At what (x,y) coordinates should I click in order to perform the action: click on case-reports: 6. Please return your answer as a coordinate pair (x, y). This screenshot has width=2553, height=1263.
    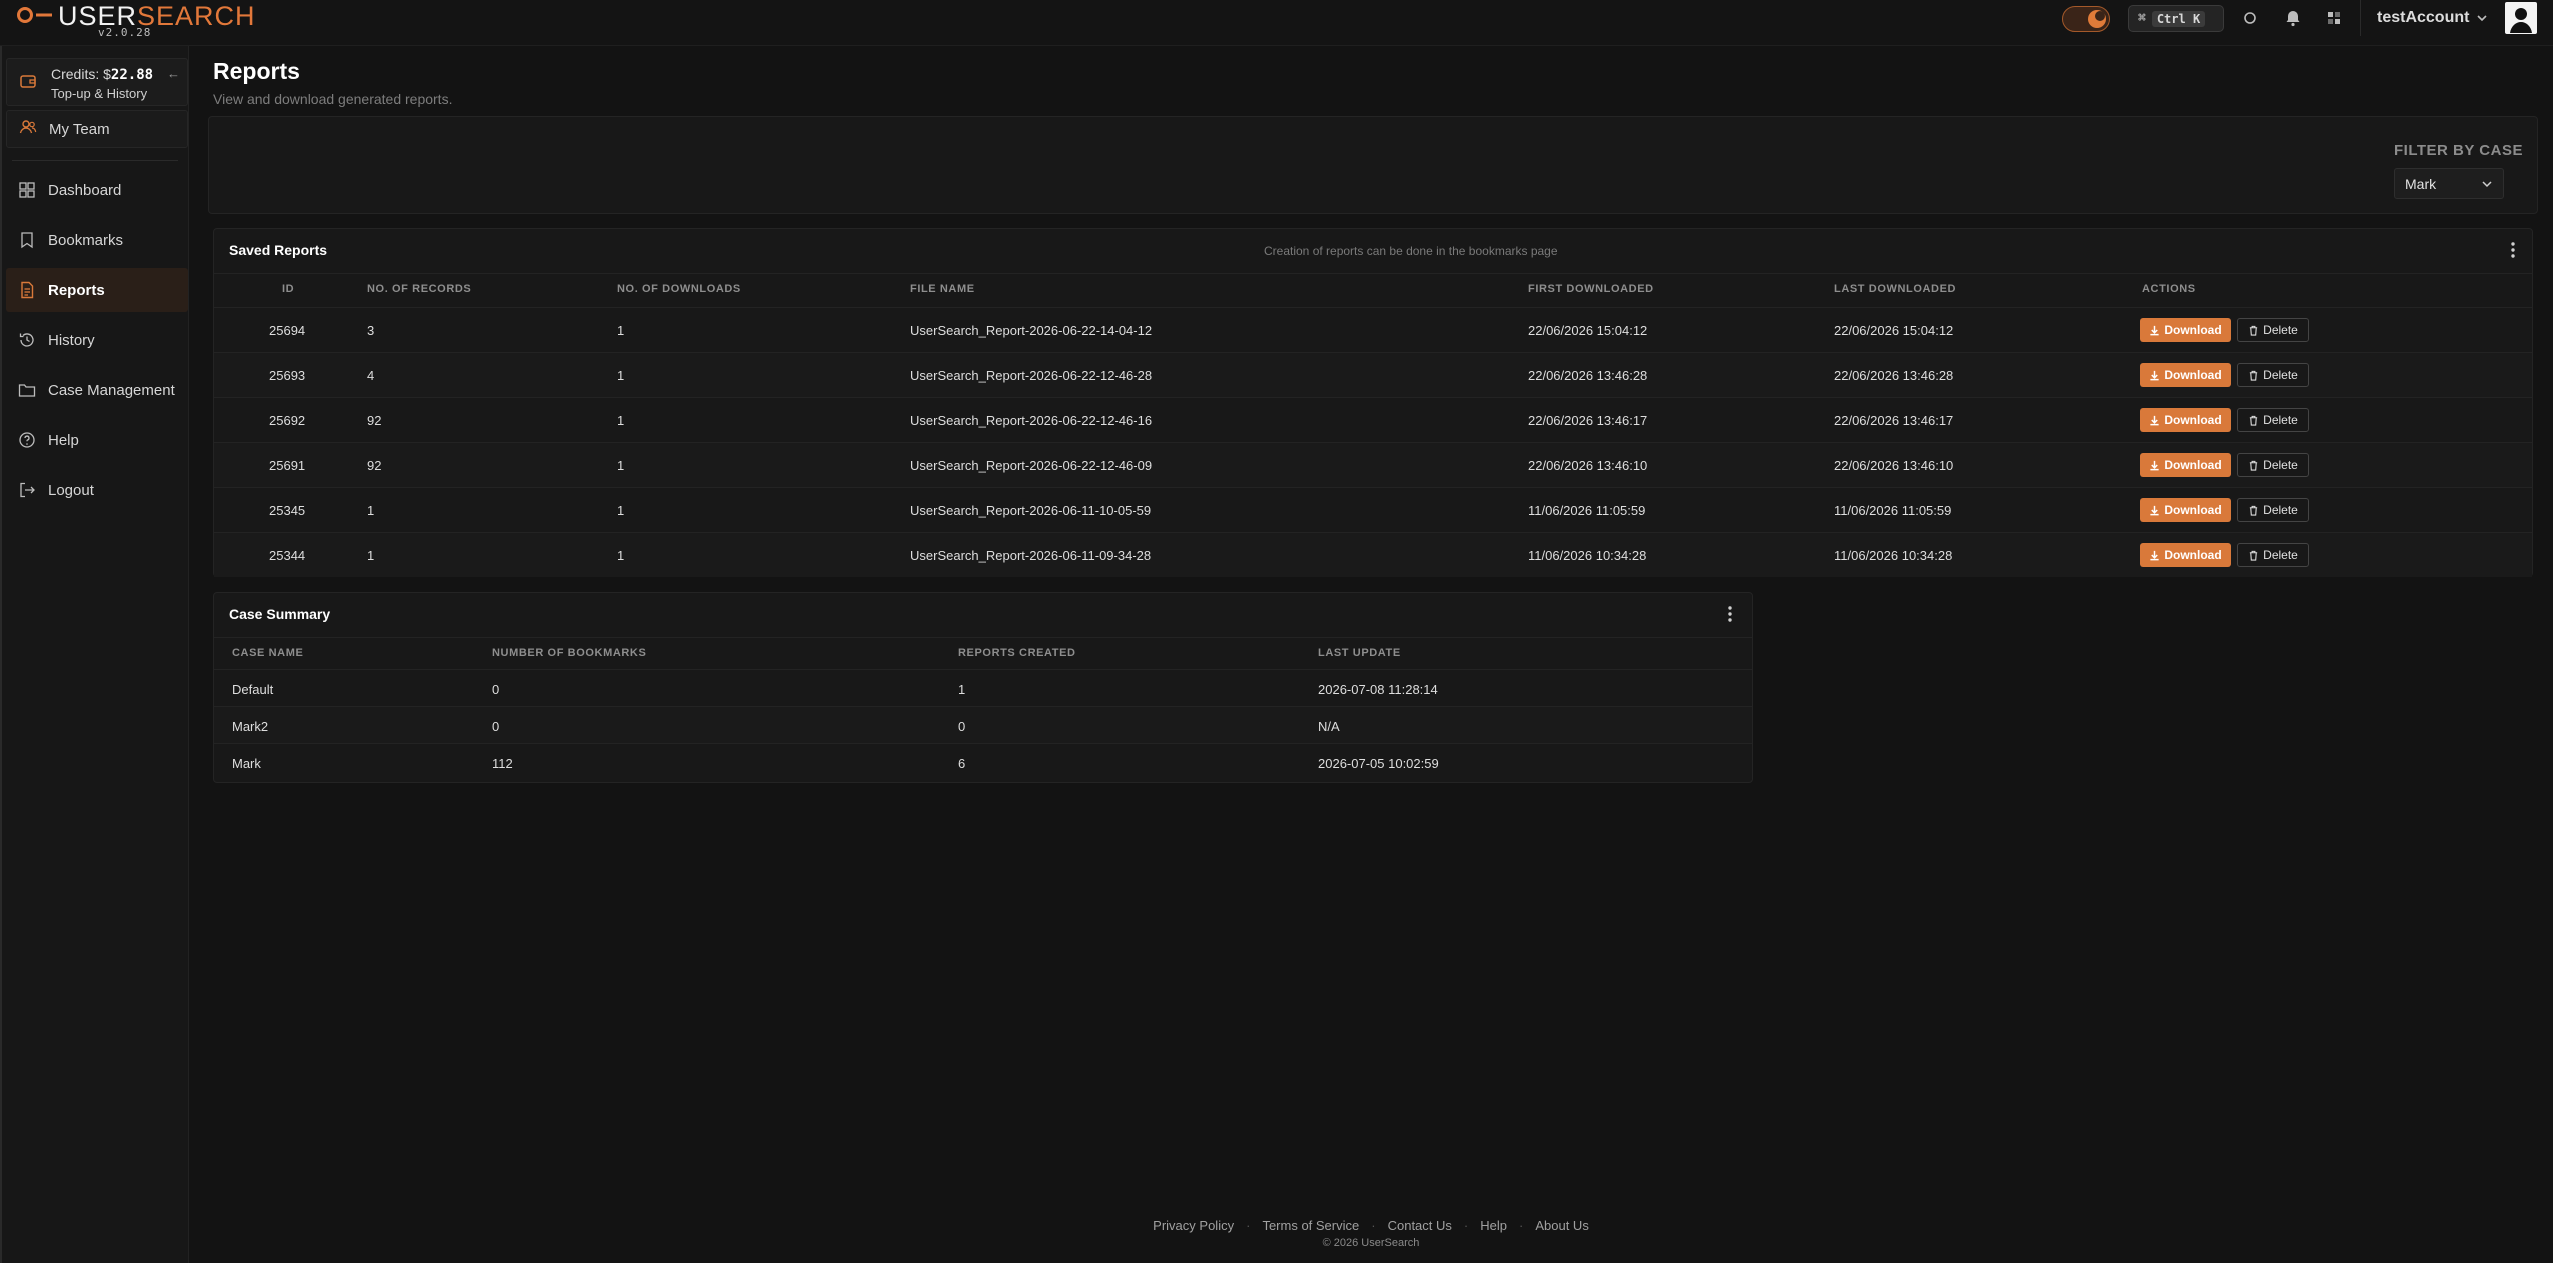
    Looking at the image, I should click on (962, 763).